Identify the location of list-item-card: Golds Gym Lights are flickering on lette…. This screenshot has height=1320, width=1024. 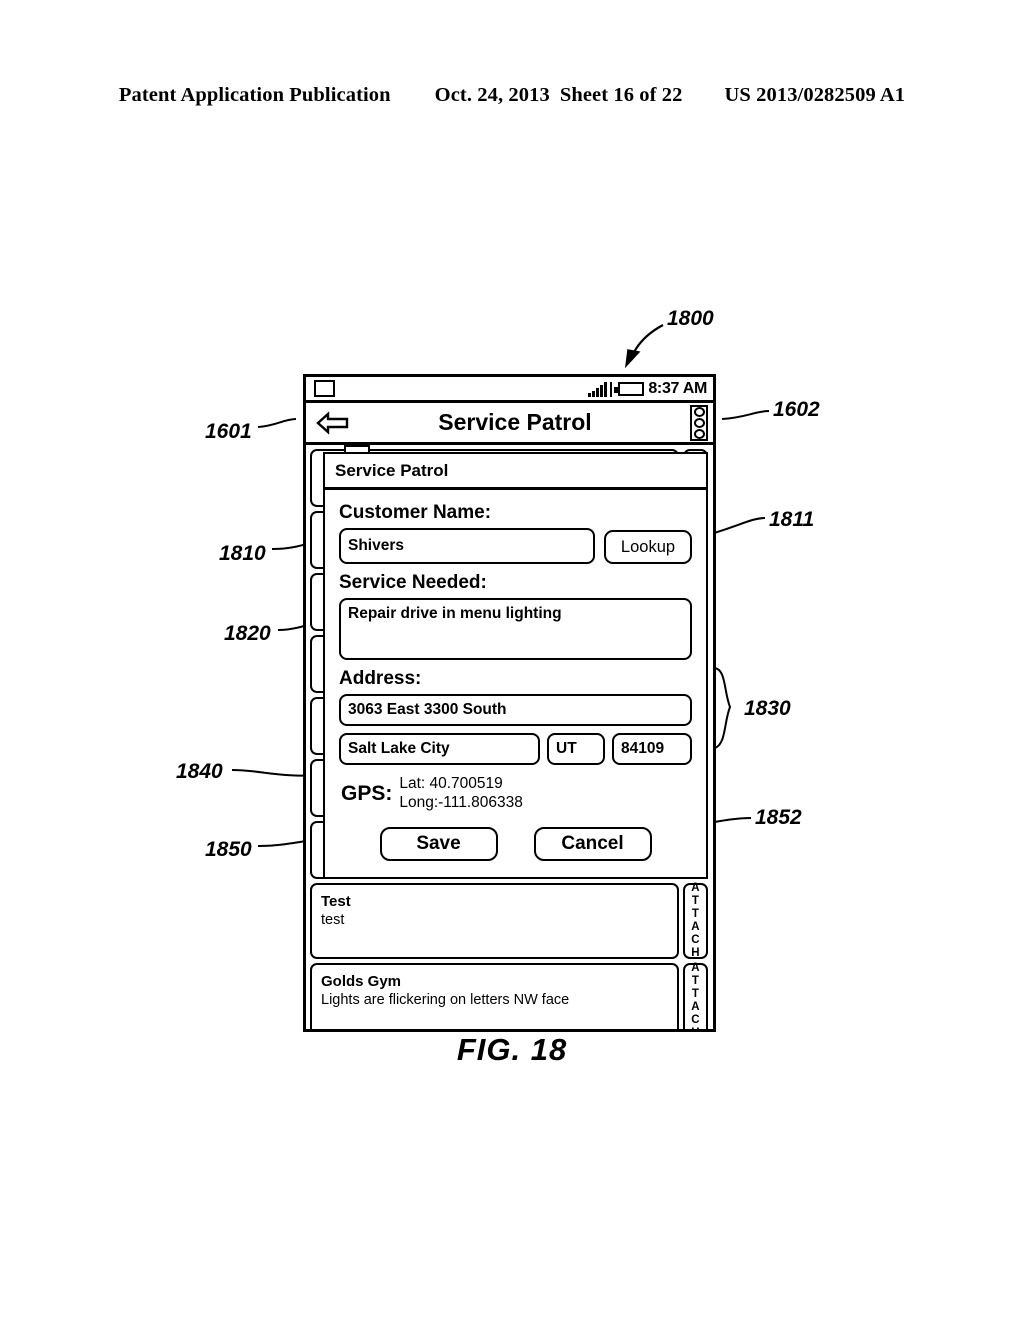
(494, 996).